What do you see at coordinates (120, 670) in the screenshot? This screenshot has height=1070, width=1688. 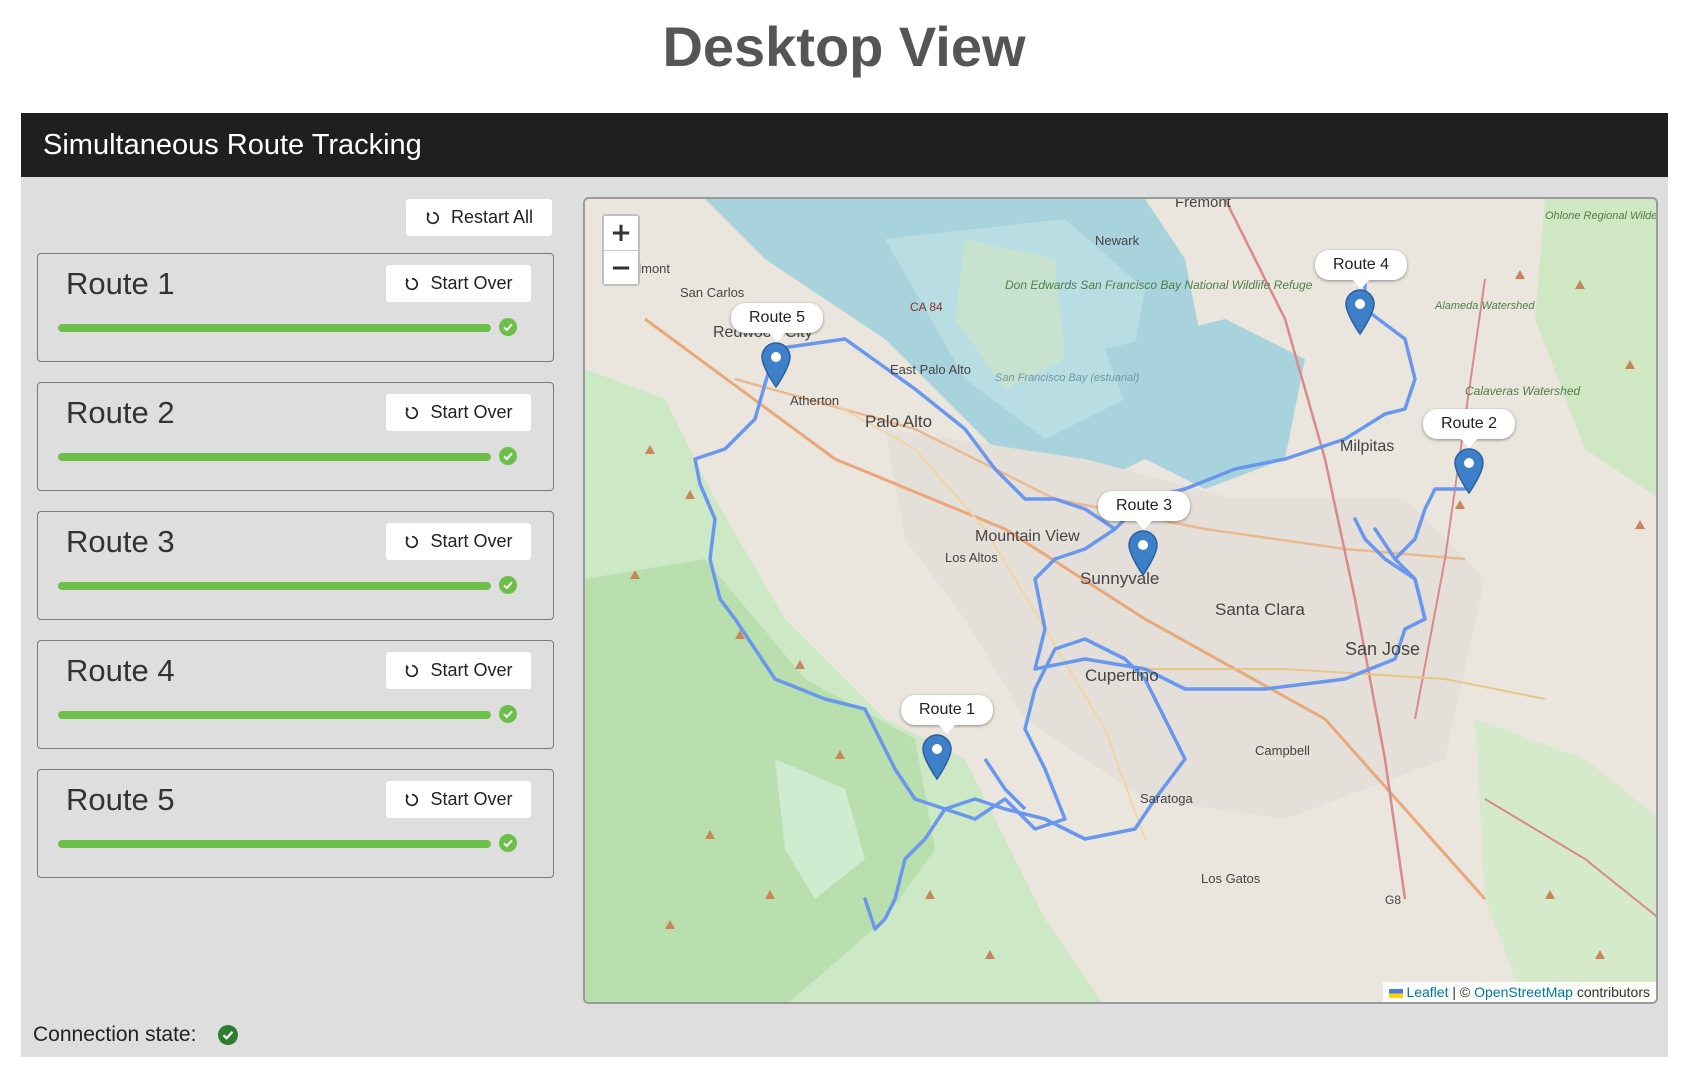 I see `route-name: Route 4` at bounding box center [120, 670].